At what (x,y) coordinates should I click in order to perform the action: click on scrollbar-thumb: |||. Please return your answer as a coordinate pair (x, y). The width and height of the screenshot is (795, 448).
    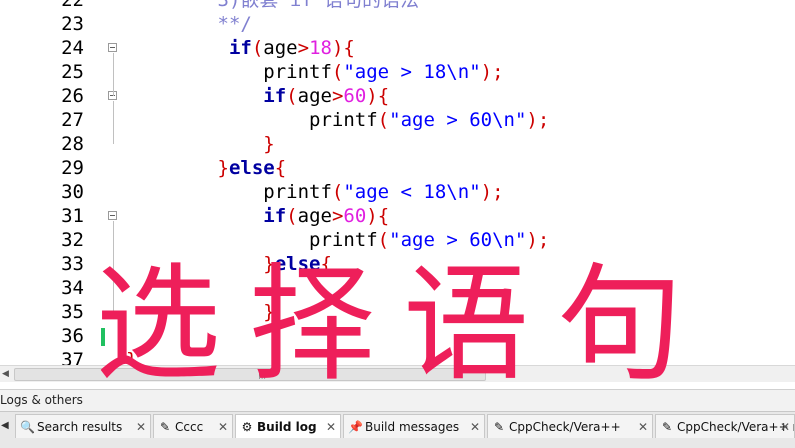
    Looking at the image, I should click on (250, 374).